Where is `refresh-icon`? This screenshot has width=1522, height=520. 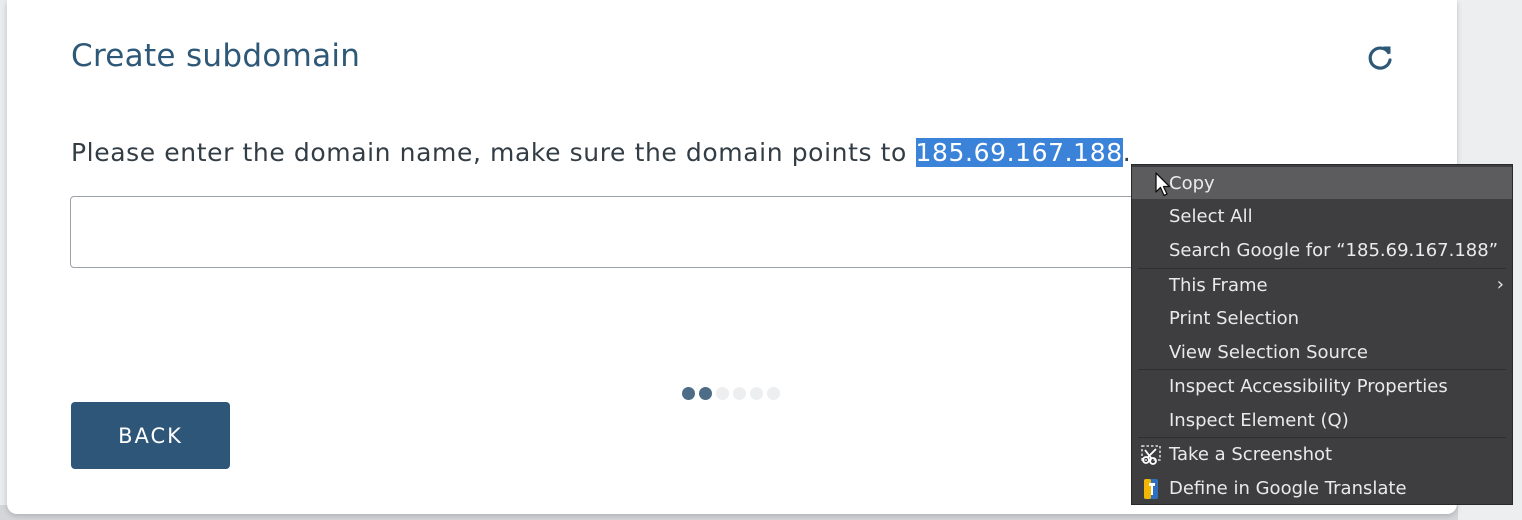
refresh-icon is located at coordinates (1380, 58).